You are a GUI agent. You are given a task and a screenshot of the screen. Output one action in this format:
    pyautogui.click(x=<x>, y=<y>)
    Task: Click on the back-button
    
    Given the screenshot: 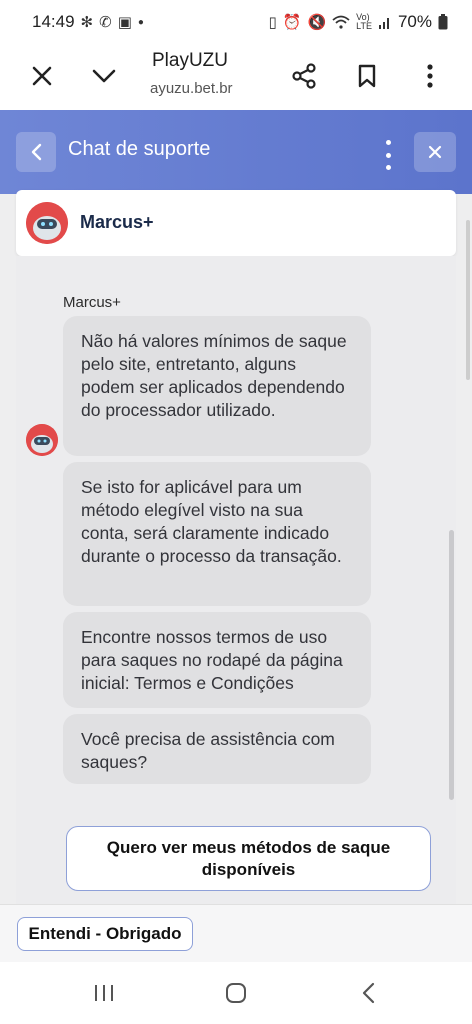 What is the action you would take?
    pyautogui.click(x=36, y=152)
    